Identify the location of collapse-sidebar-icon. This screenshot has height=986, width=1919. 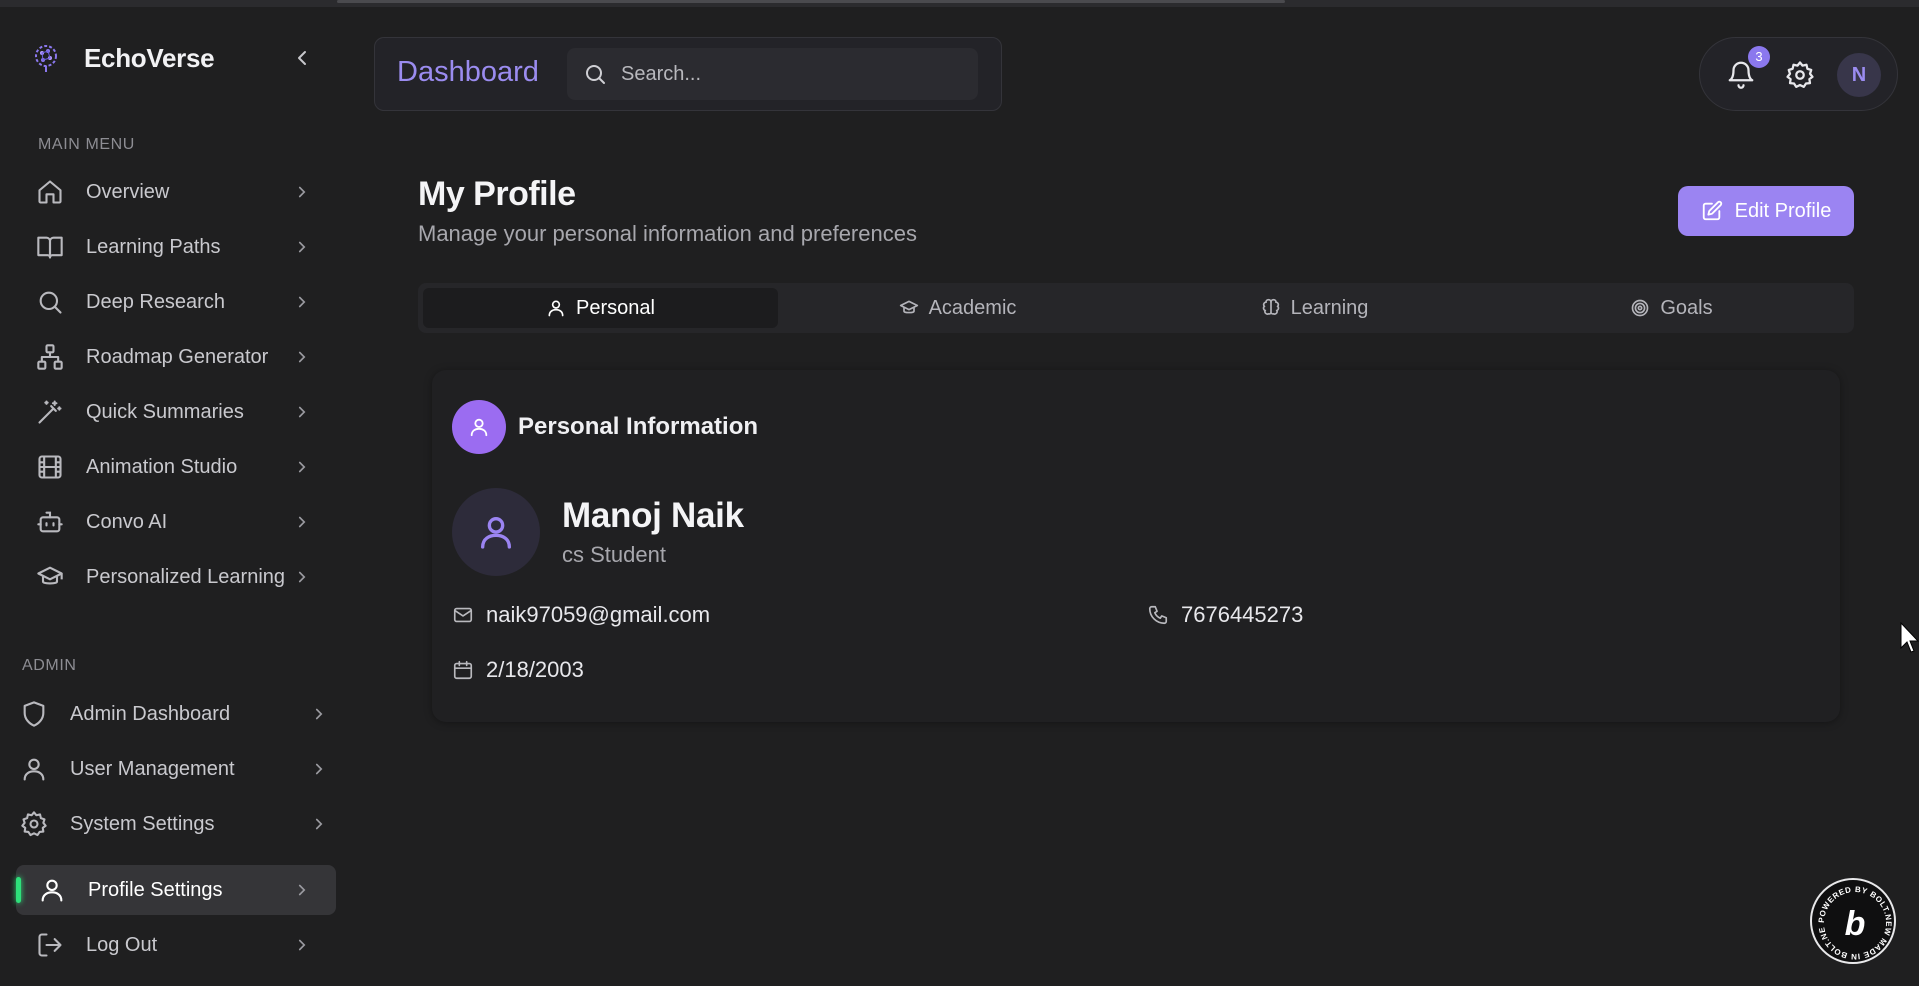
(302, 58).